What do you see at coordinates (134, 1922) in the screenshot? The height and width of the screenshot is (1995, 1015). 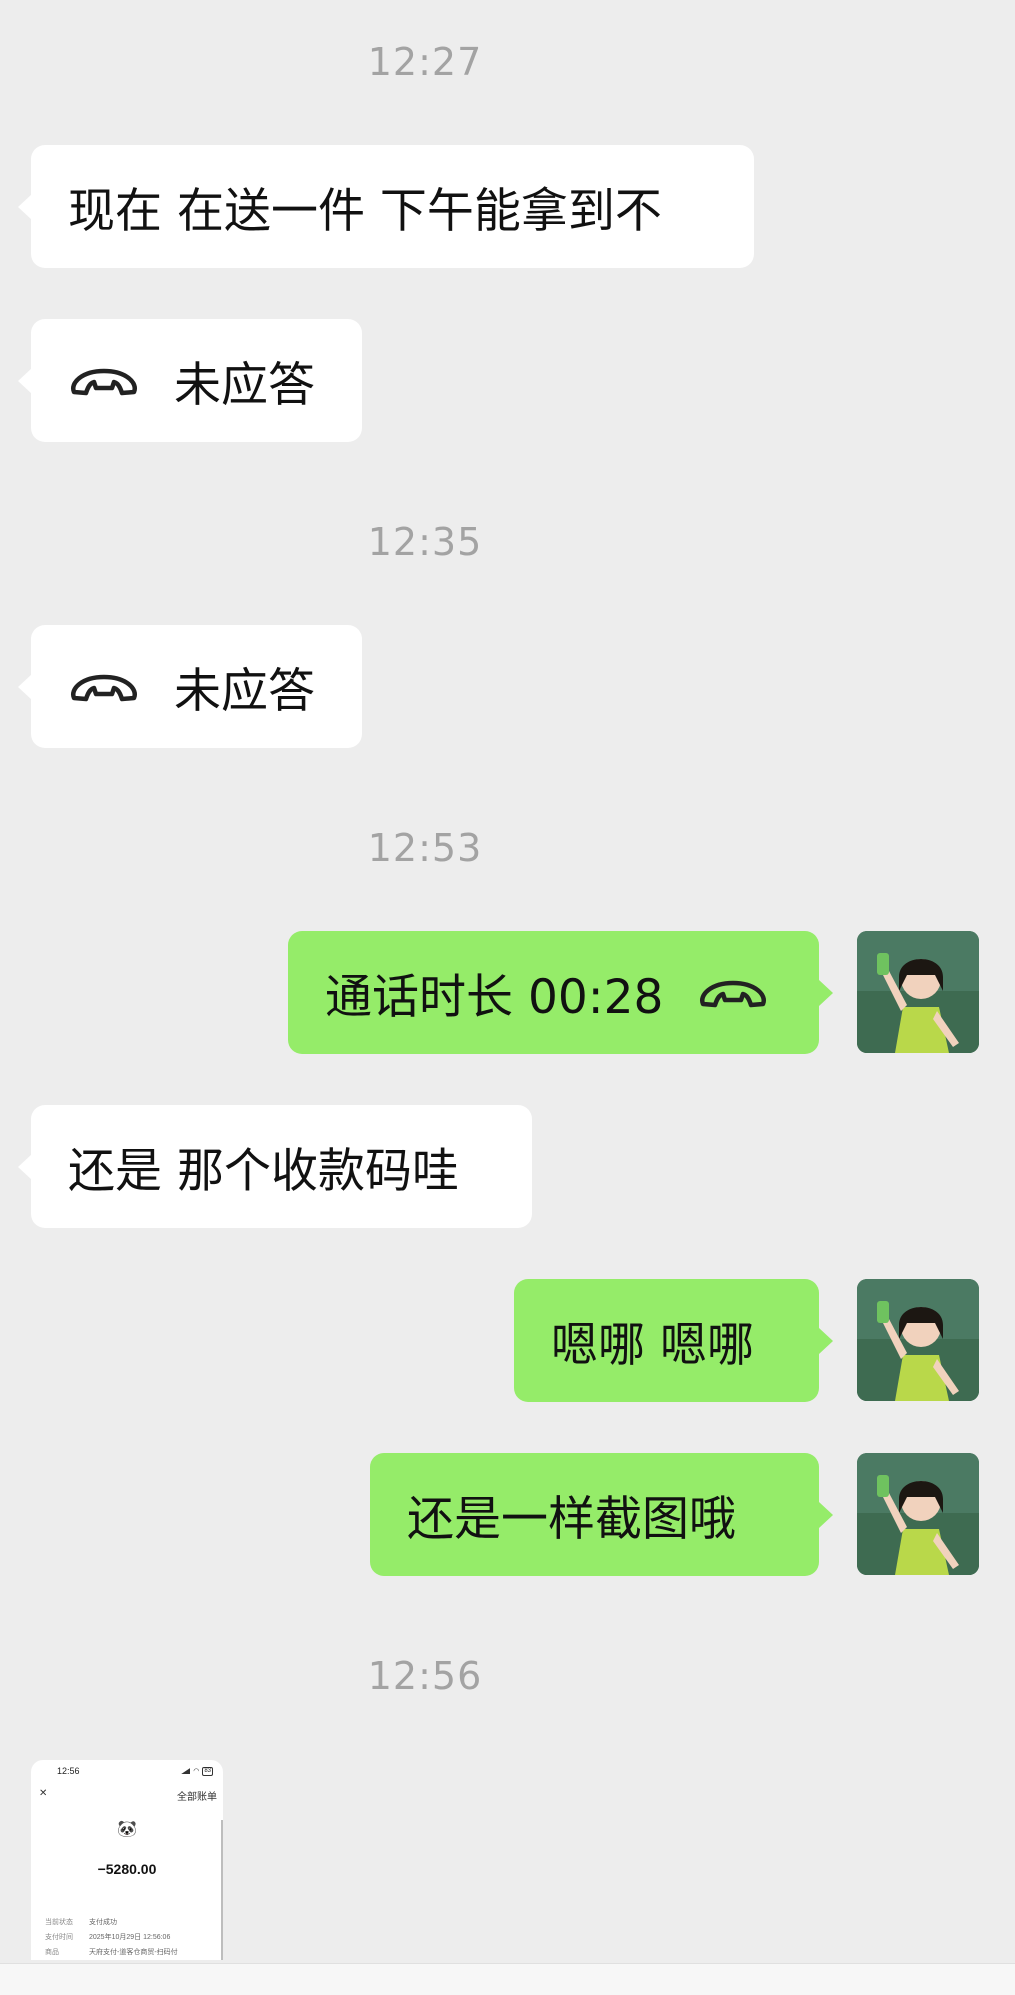 I see `screenshot-detail-row: 当前状态 支付成功` at bounding box center [134, 1922].